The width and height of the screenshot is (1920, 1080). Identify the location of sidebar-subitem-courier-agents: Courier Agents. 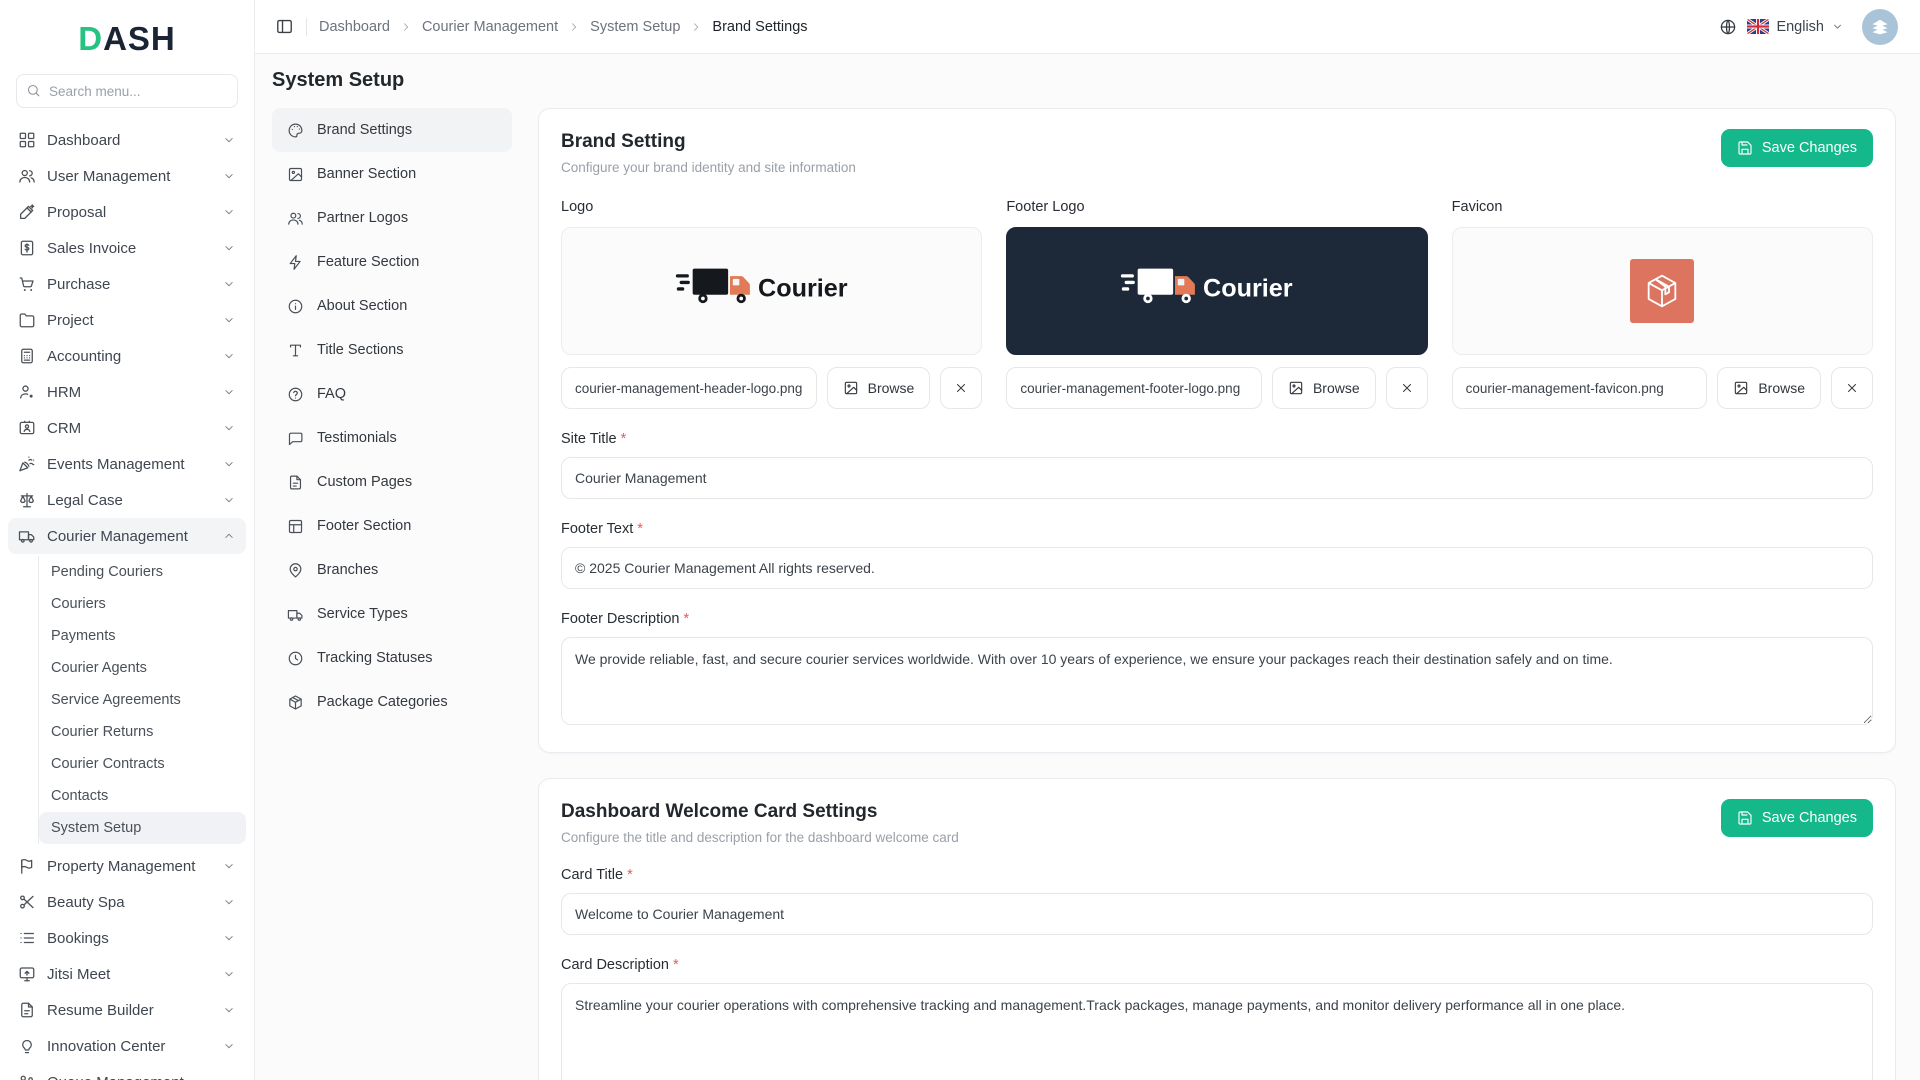
(142, 668).